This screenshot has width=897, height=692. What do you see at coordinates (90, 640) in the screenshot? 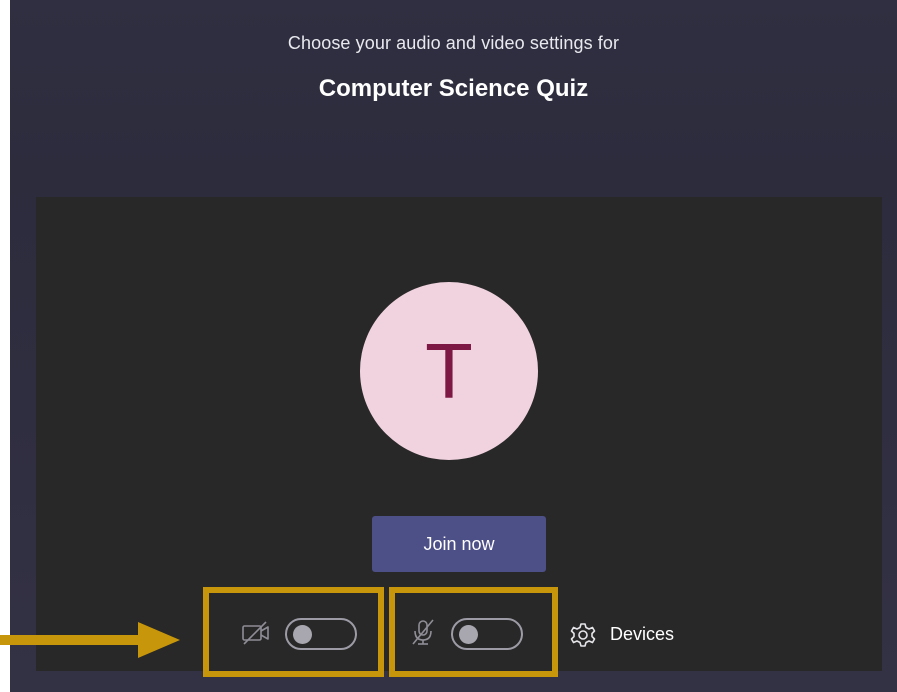
I see `pointer-arrow` at bounding box center [90, 640].